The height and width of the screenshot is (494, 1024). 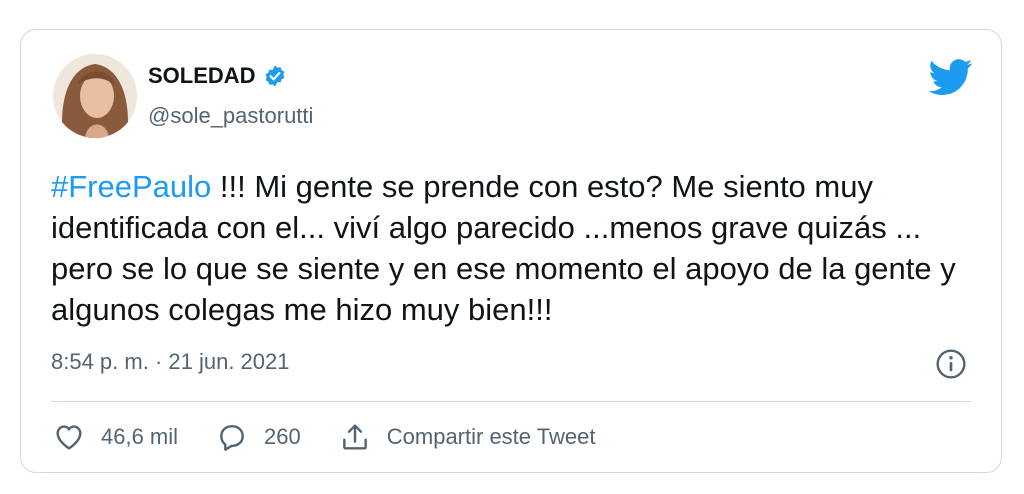 I want to click on like-button: 46,6 mil, so click(x=115, y=437).